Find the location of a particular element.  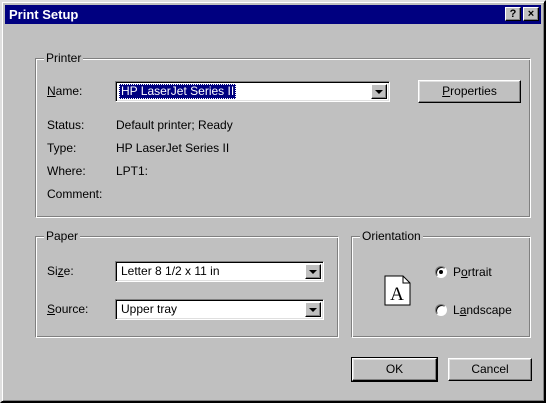

paper-group-label: Paper is located at coordinates (62, 236).